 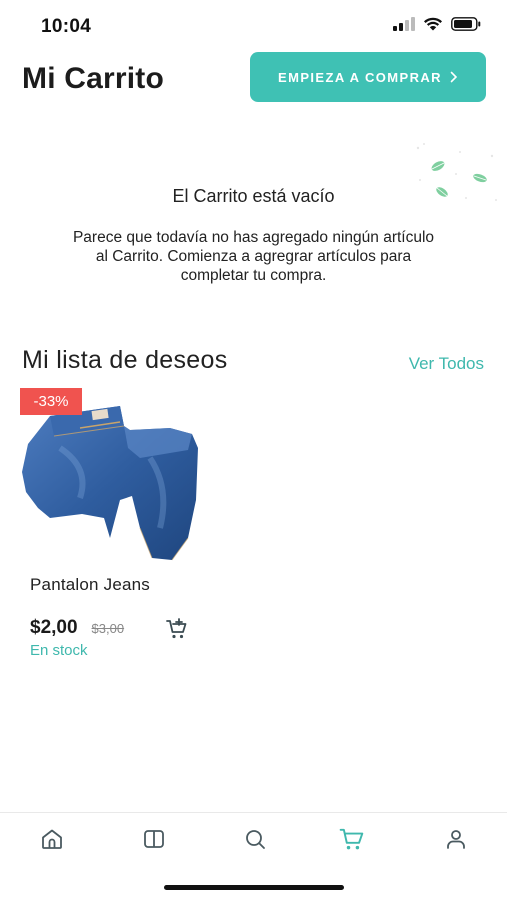 What do you see at coordinates (360, 77) in the screenshot?
I see `start-shopping-label: EMPIEZA A COMPRAR` at bounding box center [360, 77].